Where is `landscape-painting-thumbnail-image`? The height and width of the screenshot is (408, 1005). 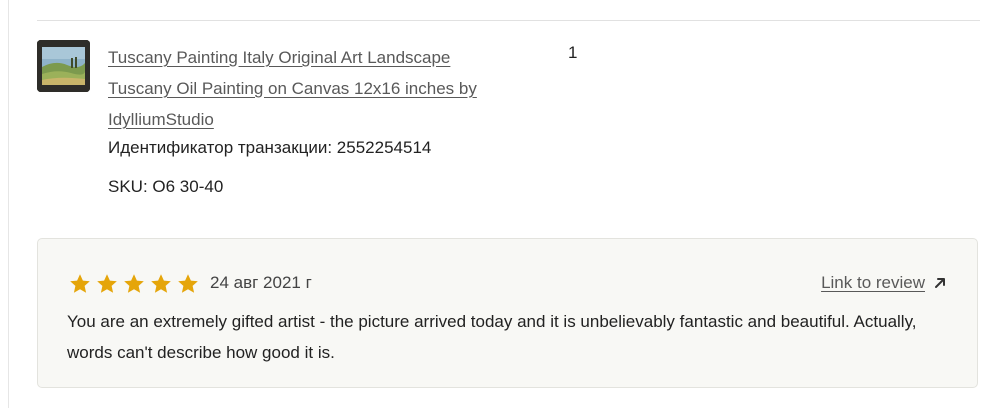
landscape-painting-thumbnail-image is located at coordinates (63, 66).